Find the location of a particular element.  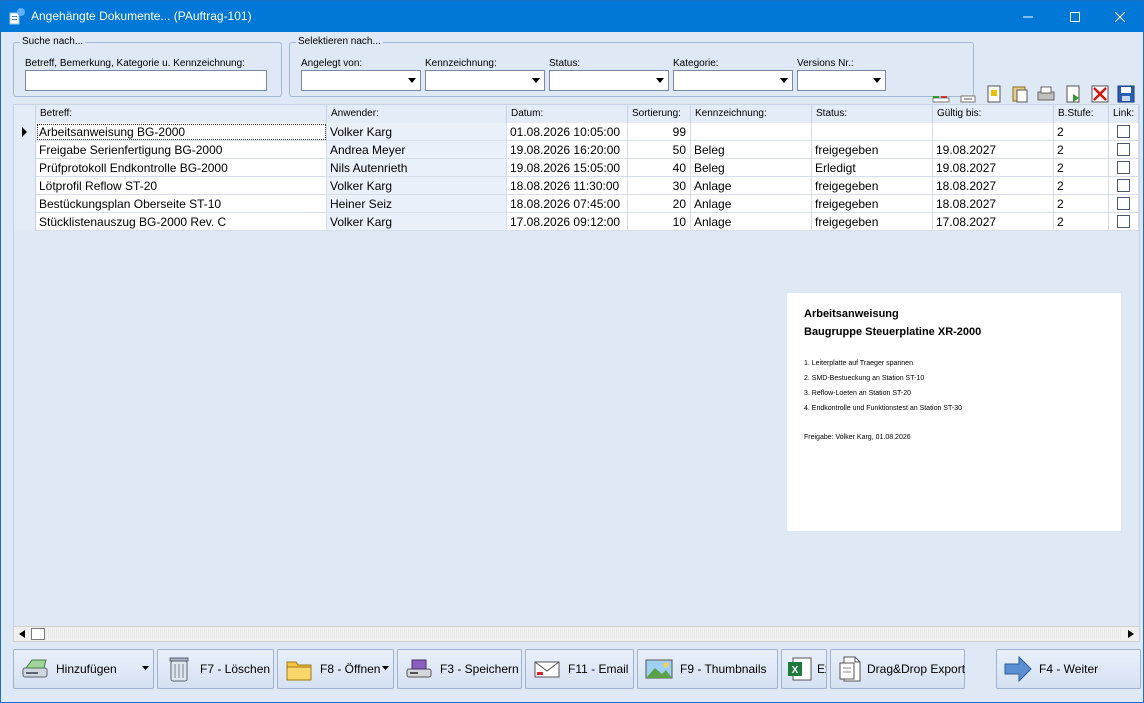

version-select is located at coordinates (841, 80).